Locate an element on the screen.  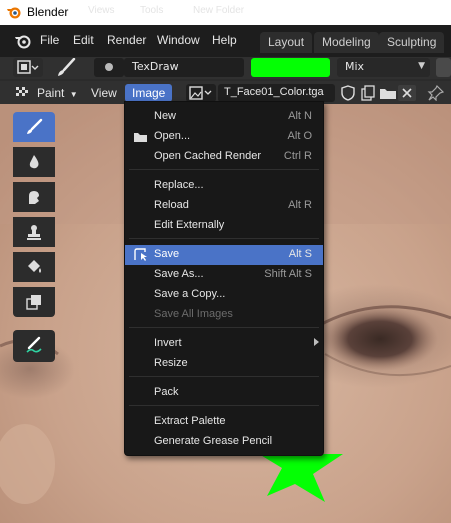
soften-drop-icon is located at coordinates (34, 162).